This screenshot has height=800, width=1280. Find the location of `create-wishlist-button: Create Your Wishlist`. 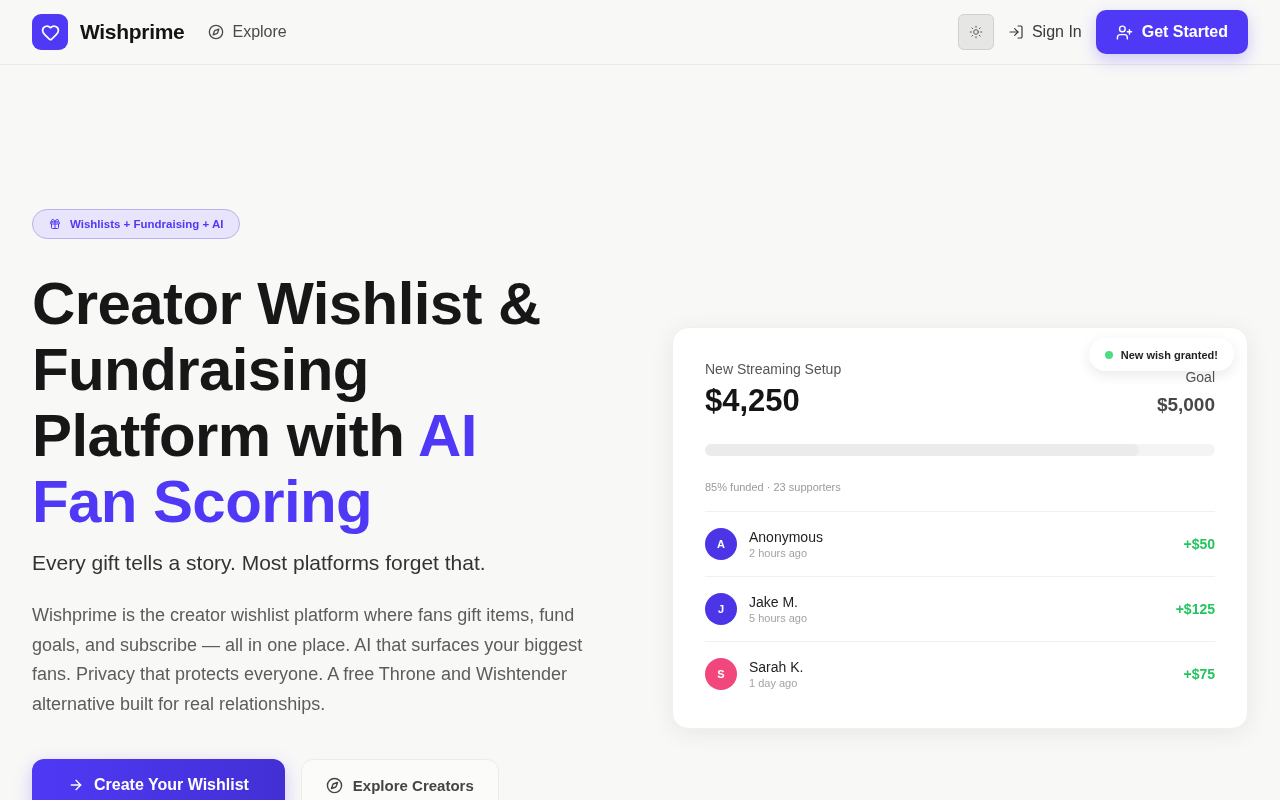

create-wishlist-button: Create Your Wishlist is located at coordinates (158, 779).